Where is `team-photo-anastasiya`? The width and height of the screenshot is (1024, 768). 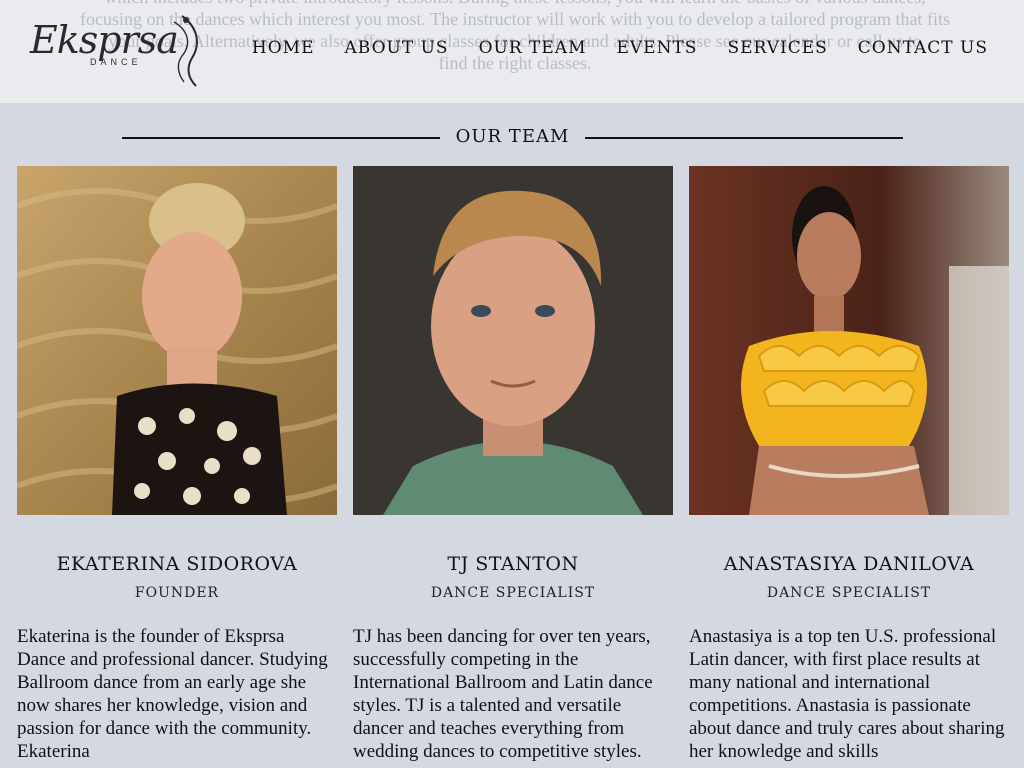 team-photo-anastasiya is located at coordinates (849, 340).